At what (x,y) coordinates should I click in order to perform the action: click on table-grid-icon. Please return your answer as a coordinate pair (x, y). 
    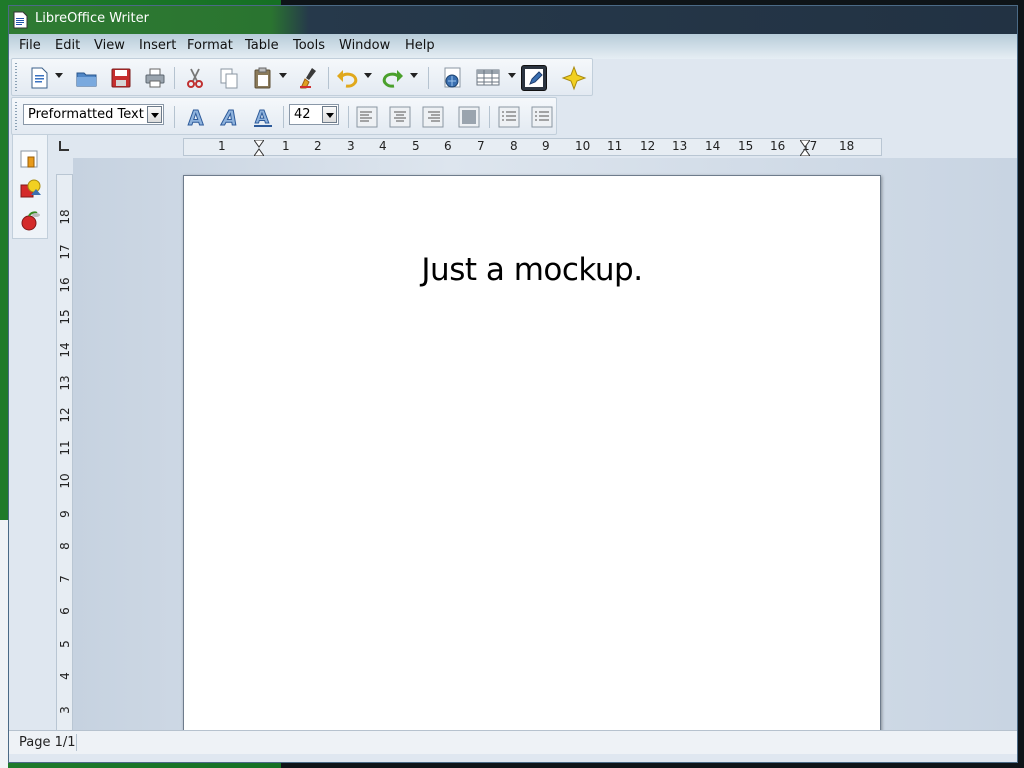
    Looking at the image, I should click on (488, 77).